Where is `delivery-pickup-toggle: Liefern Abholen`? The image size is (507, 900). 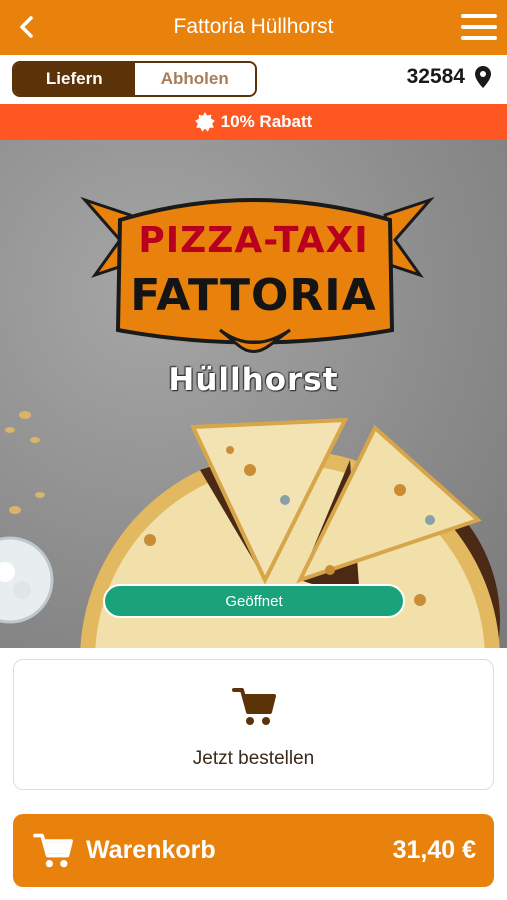
delivery-pickup-toggle: Liefern Abholen is located at coordinates (134, 79).